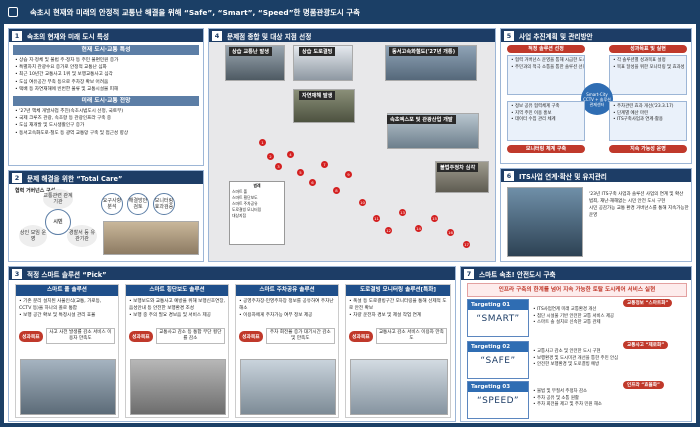 Image resolution: width=700 pixels, height=427 pixels. Describe the element at coordinates (269, 36) in the screenshot. I see `panel-title: 문제점 종합 및 대상 지점 선정` at that location.